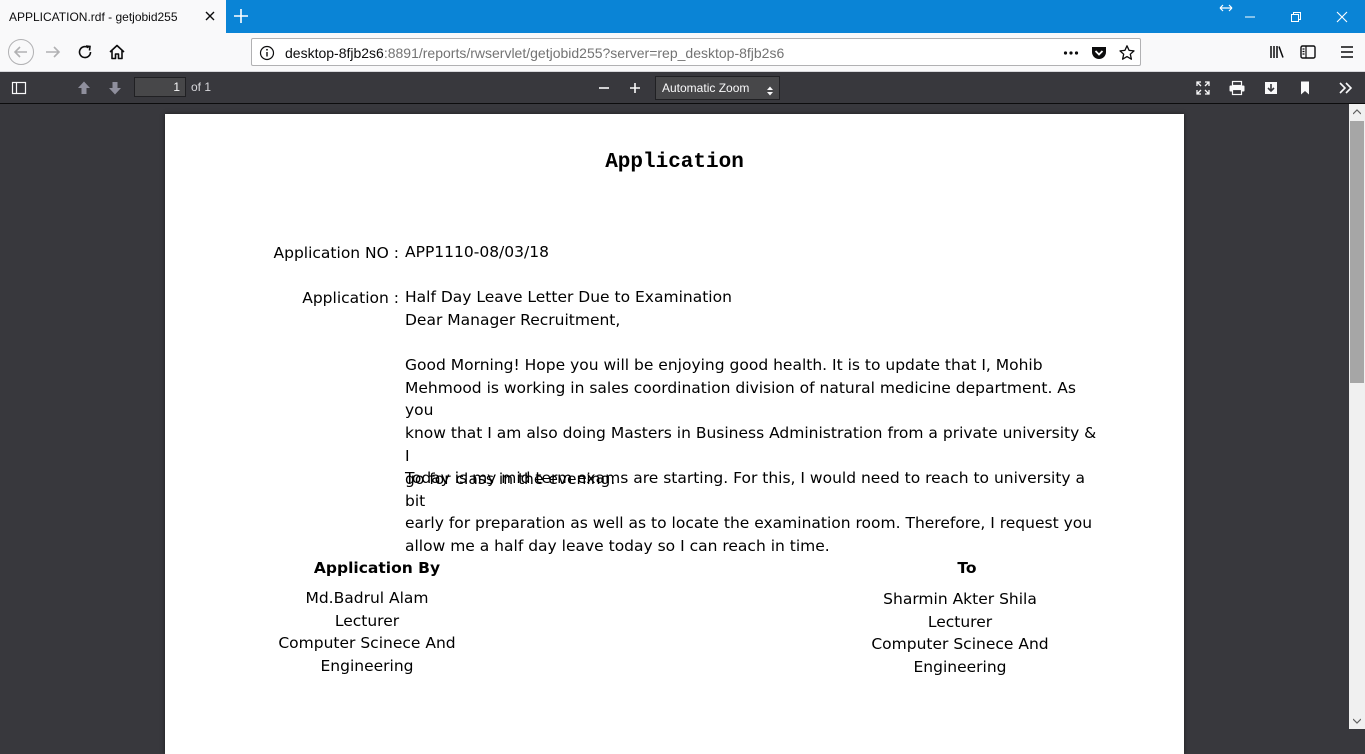 This screenshot has height=754, width=1365. I want to click on page-count: of 1, so click(201, 87).